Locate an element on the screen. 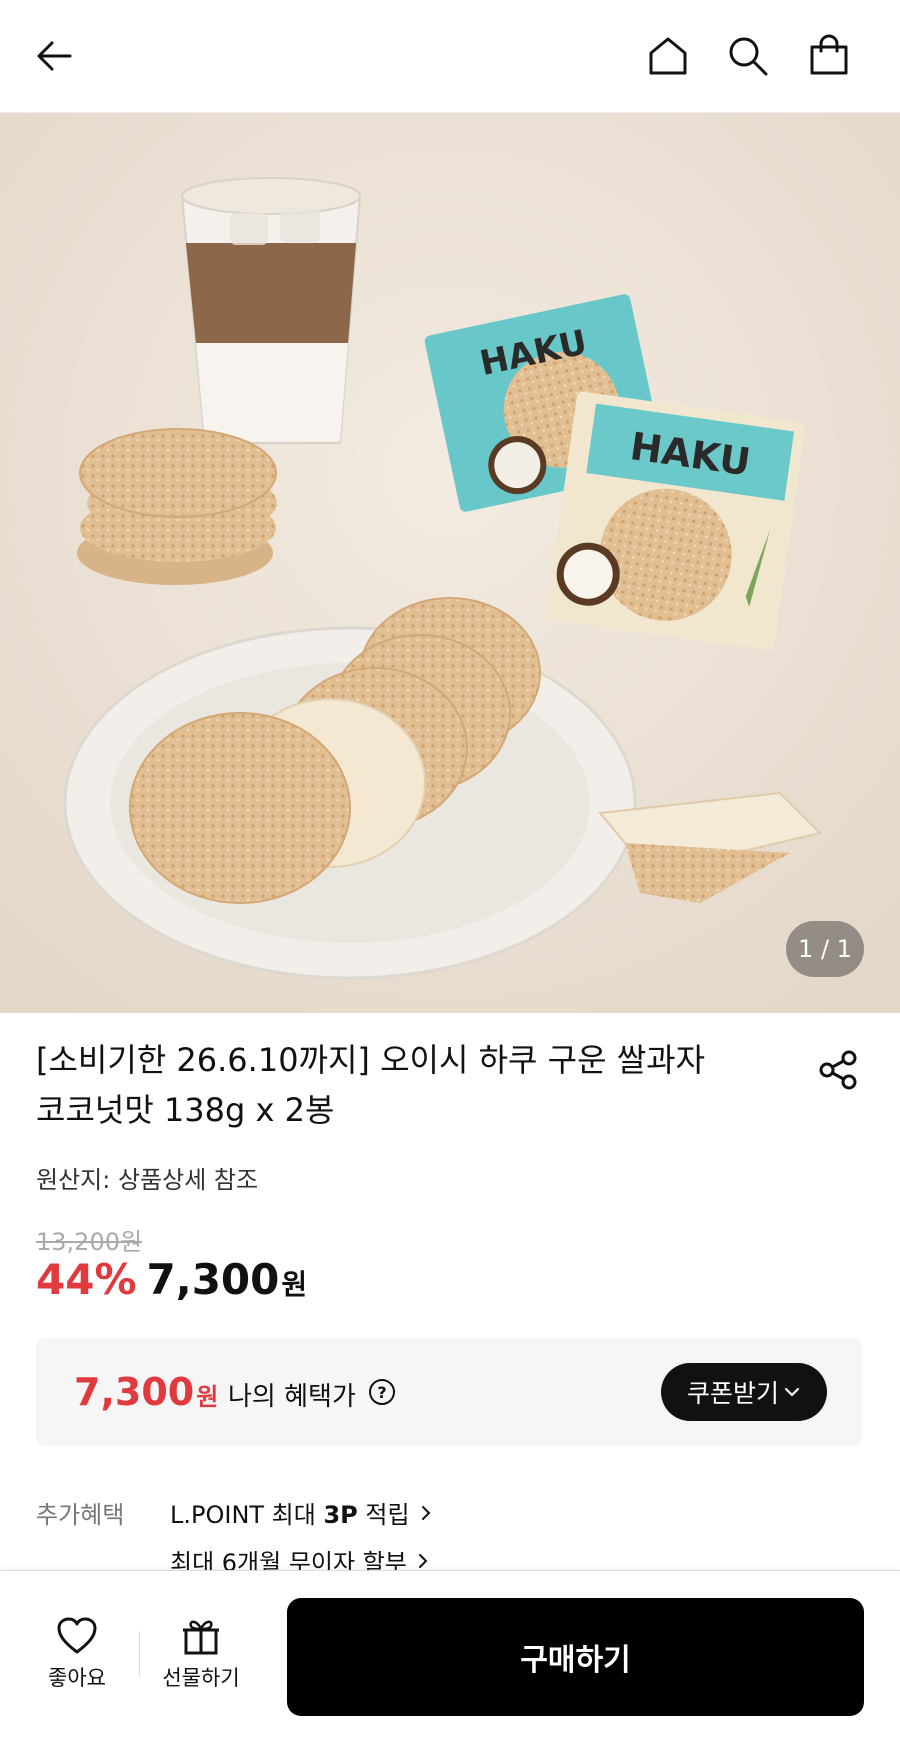 This screenshot has width=900, height=1742. divider is located at coordinates (139, 1654).